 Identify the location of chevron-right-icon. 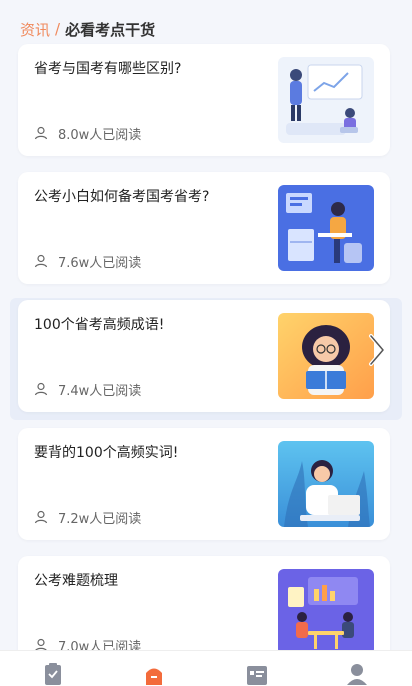
(377, 350).